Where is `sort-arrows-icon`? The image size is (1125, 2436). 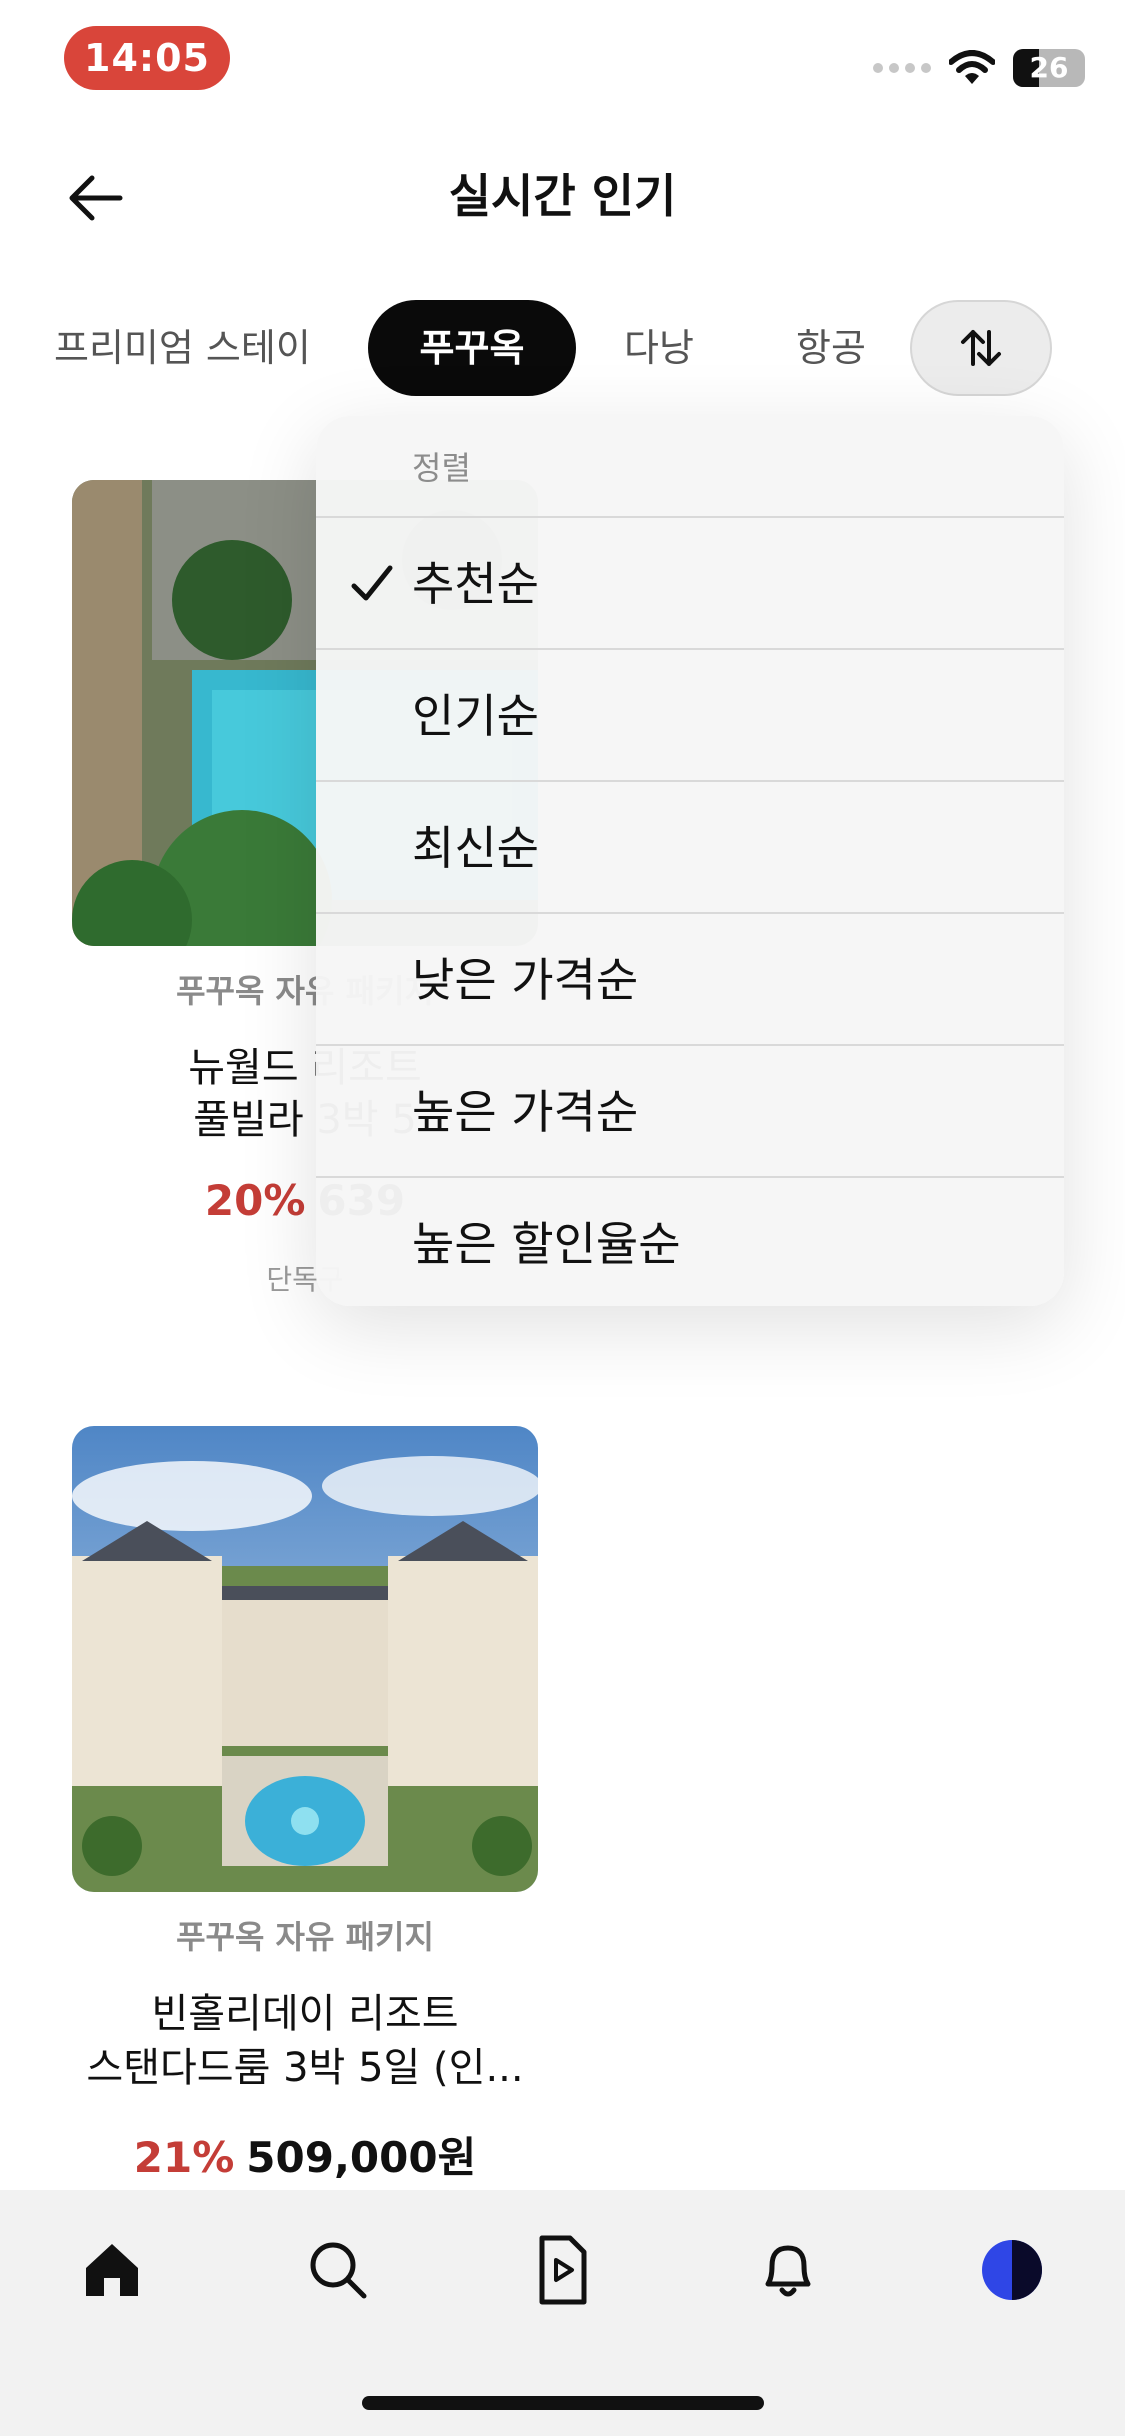 sort-arrows-icon is located at coordinates (981, 348).